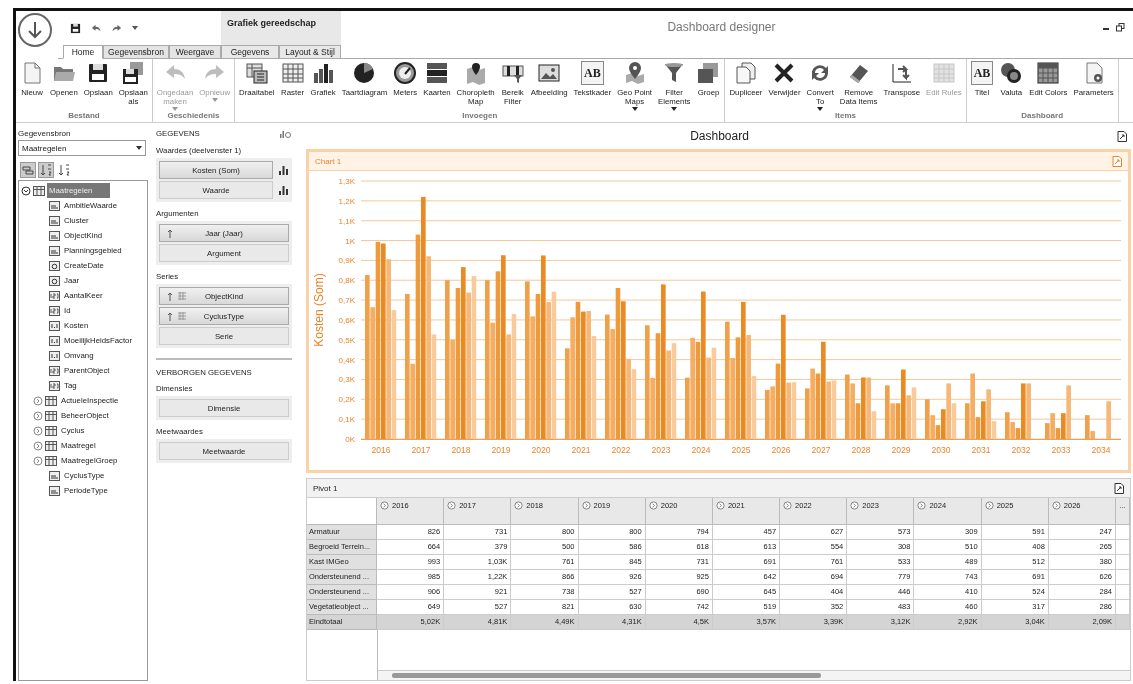 The width and height of the screenshot is (1133, 684). I want to click on redo-icon, so click(117, 28).